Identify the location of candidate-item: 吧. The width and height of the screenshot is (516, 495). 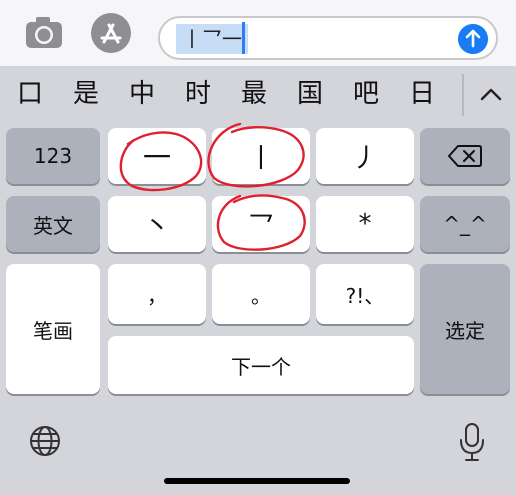
(366, 94).